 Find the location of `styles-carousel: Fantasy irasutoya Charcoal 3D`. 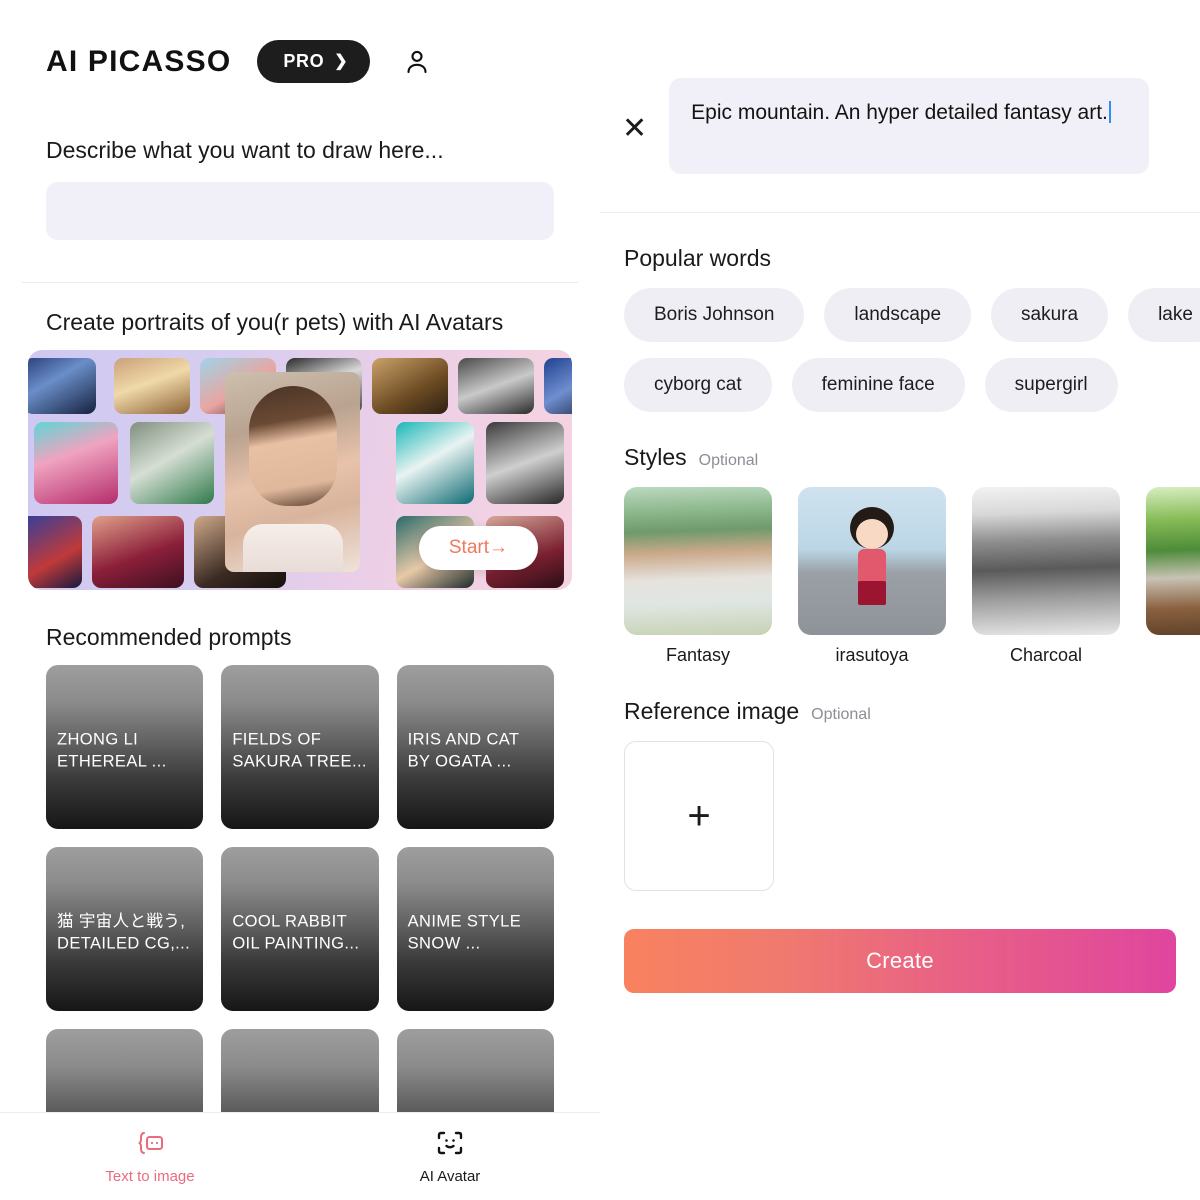

styles-carousel: Fantasy irasutoya Charcoal 3D is located at coordinates (900, 576).